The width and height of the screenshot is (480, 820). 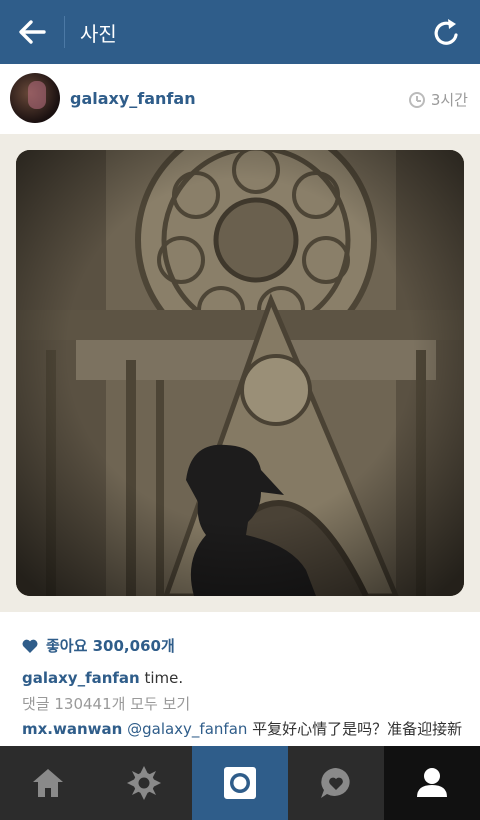 I want to click on caption-username: galaxy_fanfan, so click(x=81, y=678).